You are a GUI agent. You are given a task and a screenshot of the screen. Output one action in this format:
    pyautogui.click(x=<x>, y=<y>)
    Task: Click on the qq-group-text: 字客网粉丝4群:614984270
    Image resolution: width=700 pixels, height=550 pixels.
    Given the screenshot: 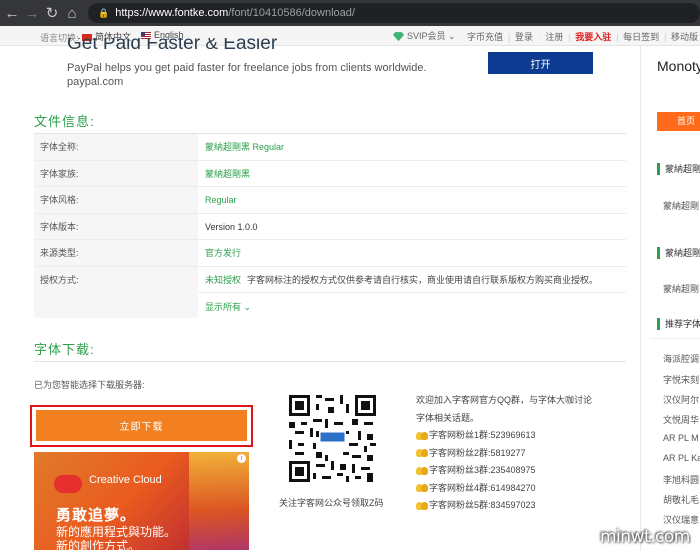 What is the action you would take?
    pyautogui.click(x=482, y=487)
    